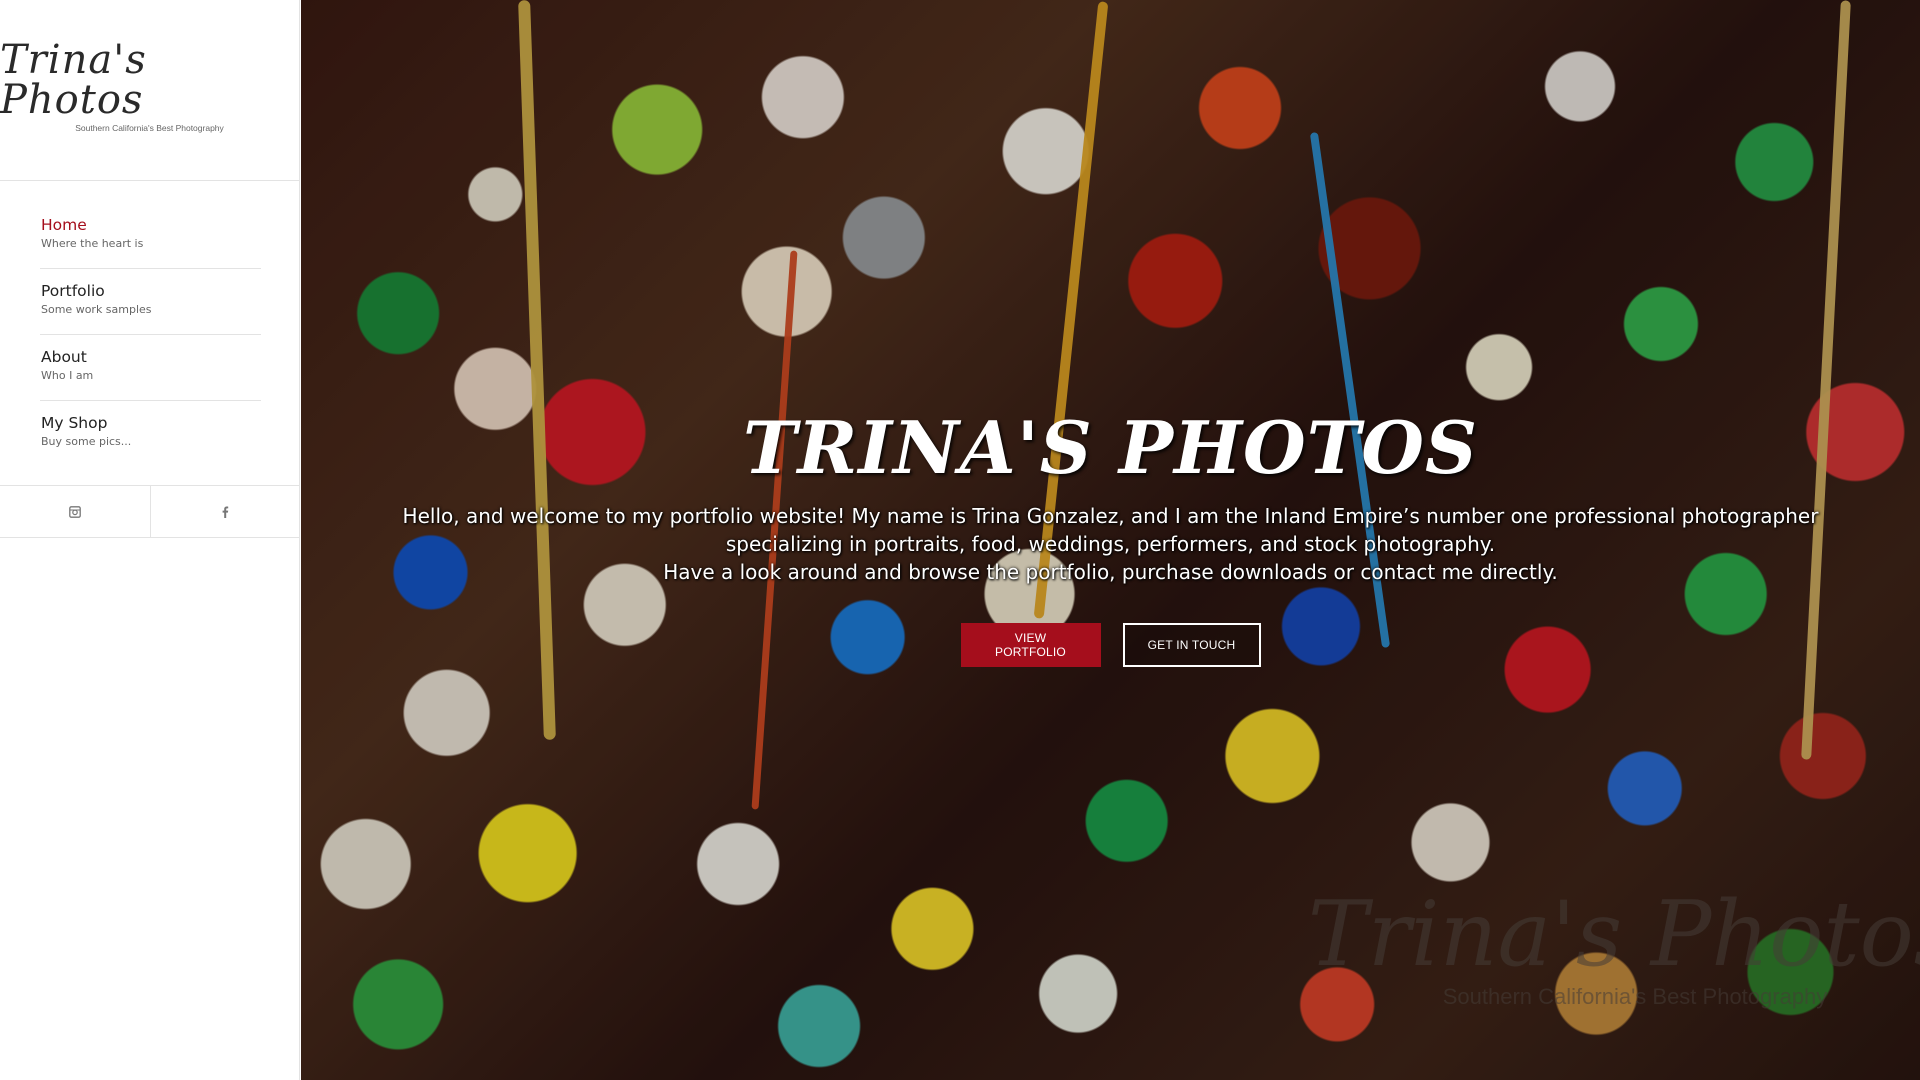 This screenshot has height=1080, width=1920. Describe the element at coordinates (1030, 645) in the screenshot. I see `view-portfolio-button: VIEW PORTFOLIO` at that location.